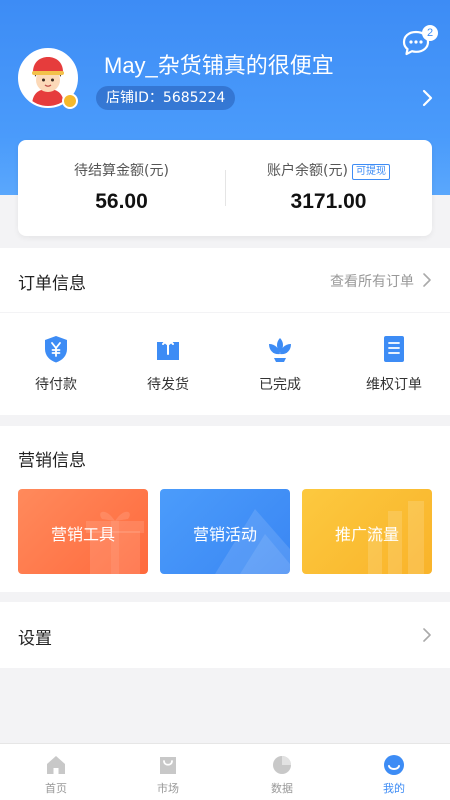  Describe the element at coordinates (70, 101) in the screenshot. I see `vip-badge-icon` at that location.